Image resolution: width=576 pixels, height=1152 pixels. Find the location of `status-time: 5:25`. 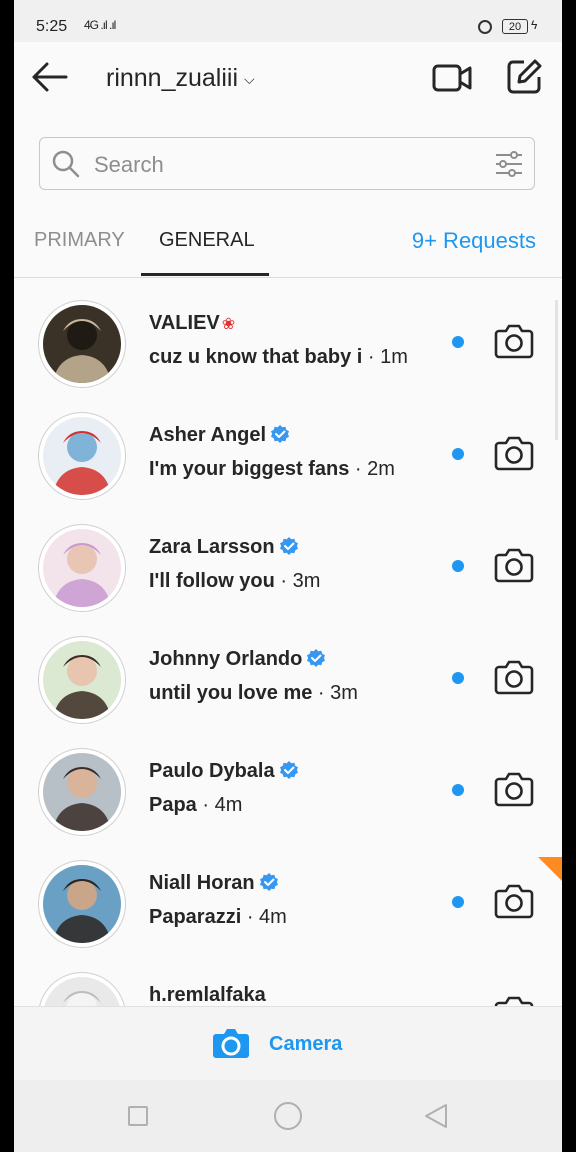

status-time: 5:25 is located at coordinates (52, 26).